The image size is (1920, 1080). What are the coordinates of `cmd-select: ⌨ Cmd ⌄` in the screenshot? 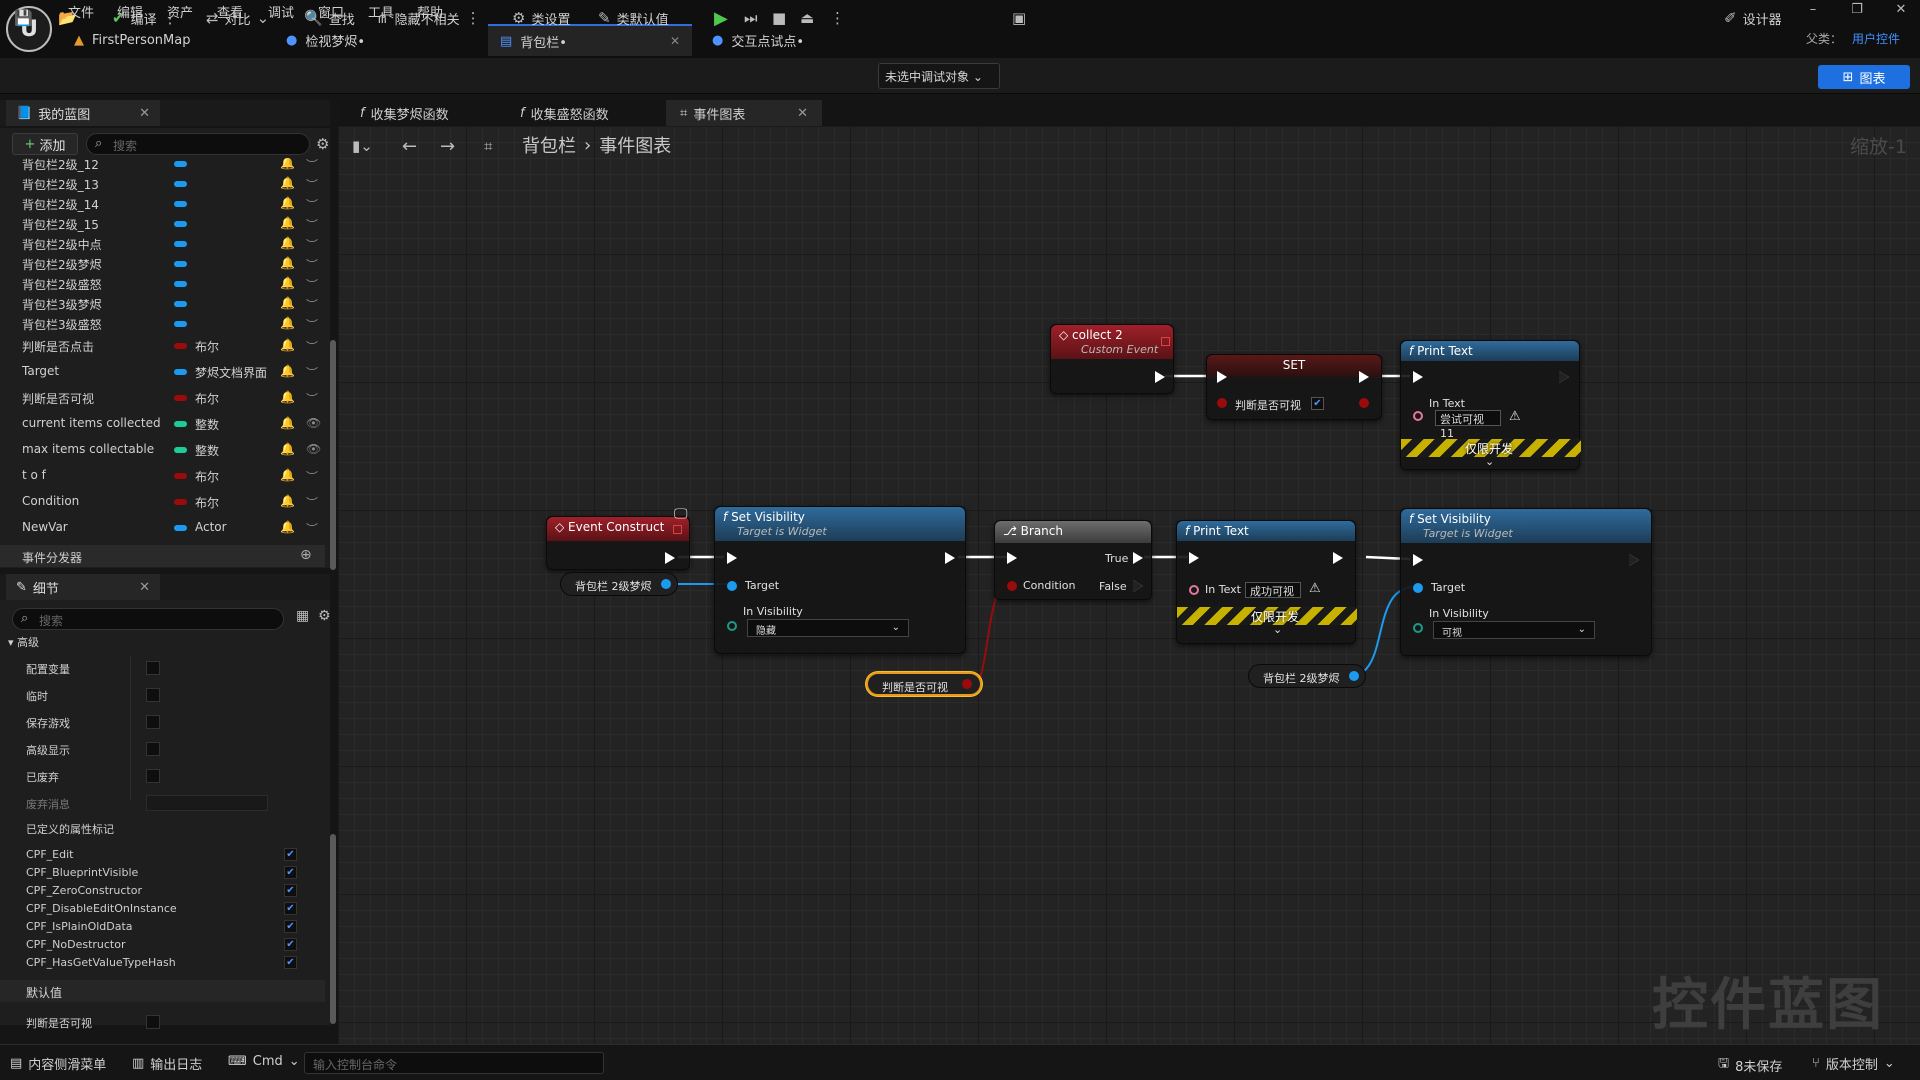 It's located at (264, 1061).